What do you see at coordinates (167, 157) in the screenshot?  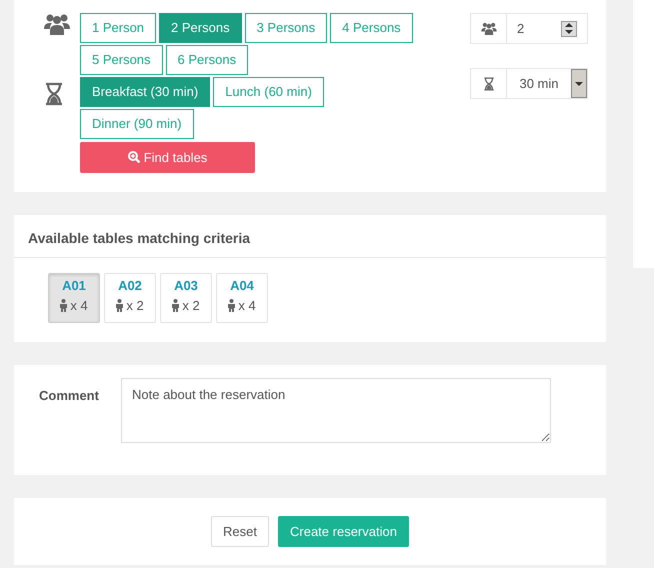 I see `find-tables-button: Find tables` at bounding box center [167, 157].